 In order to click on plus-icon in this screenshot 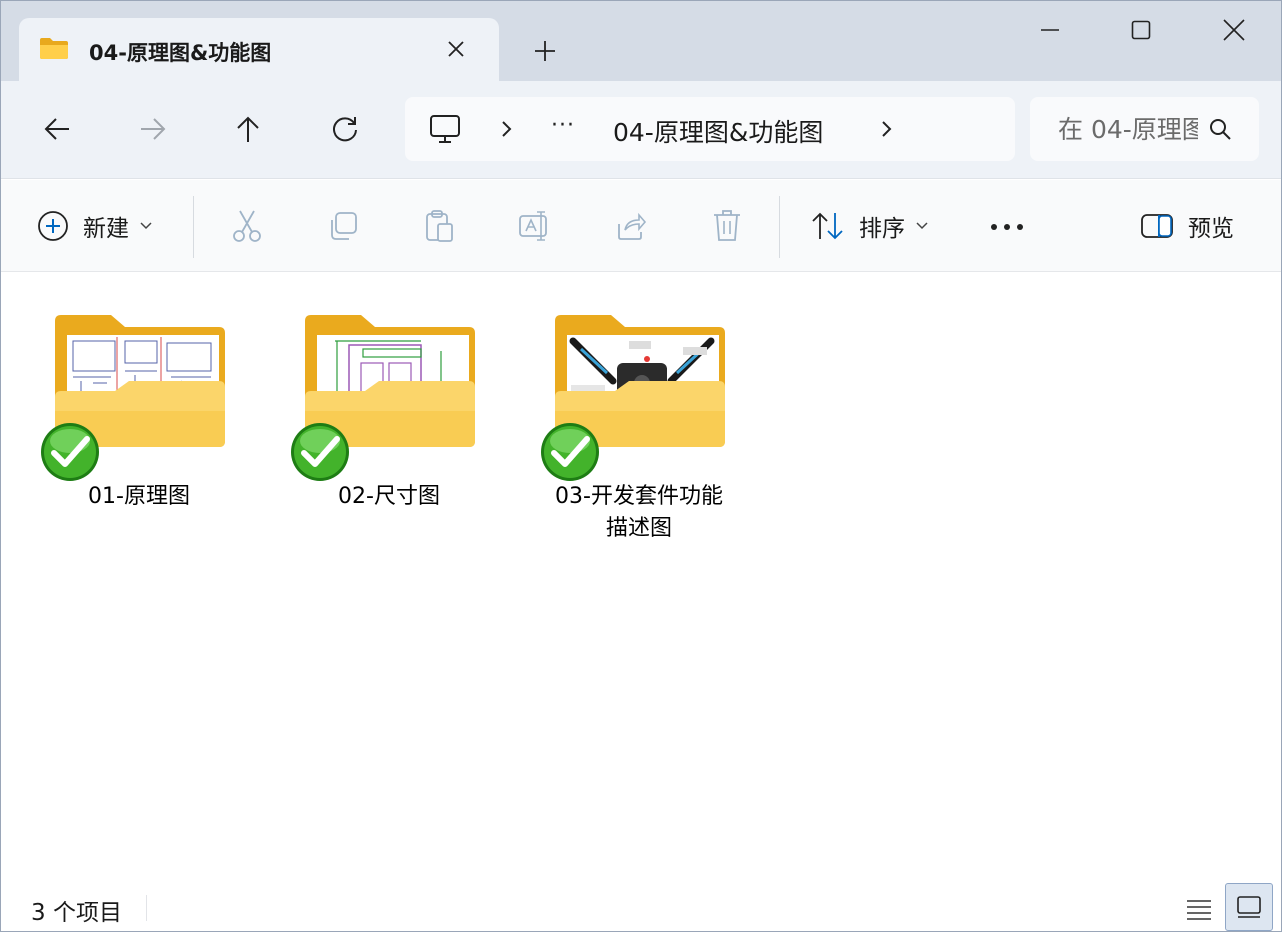, I will do `click(545, 51)`.